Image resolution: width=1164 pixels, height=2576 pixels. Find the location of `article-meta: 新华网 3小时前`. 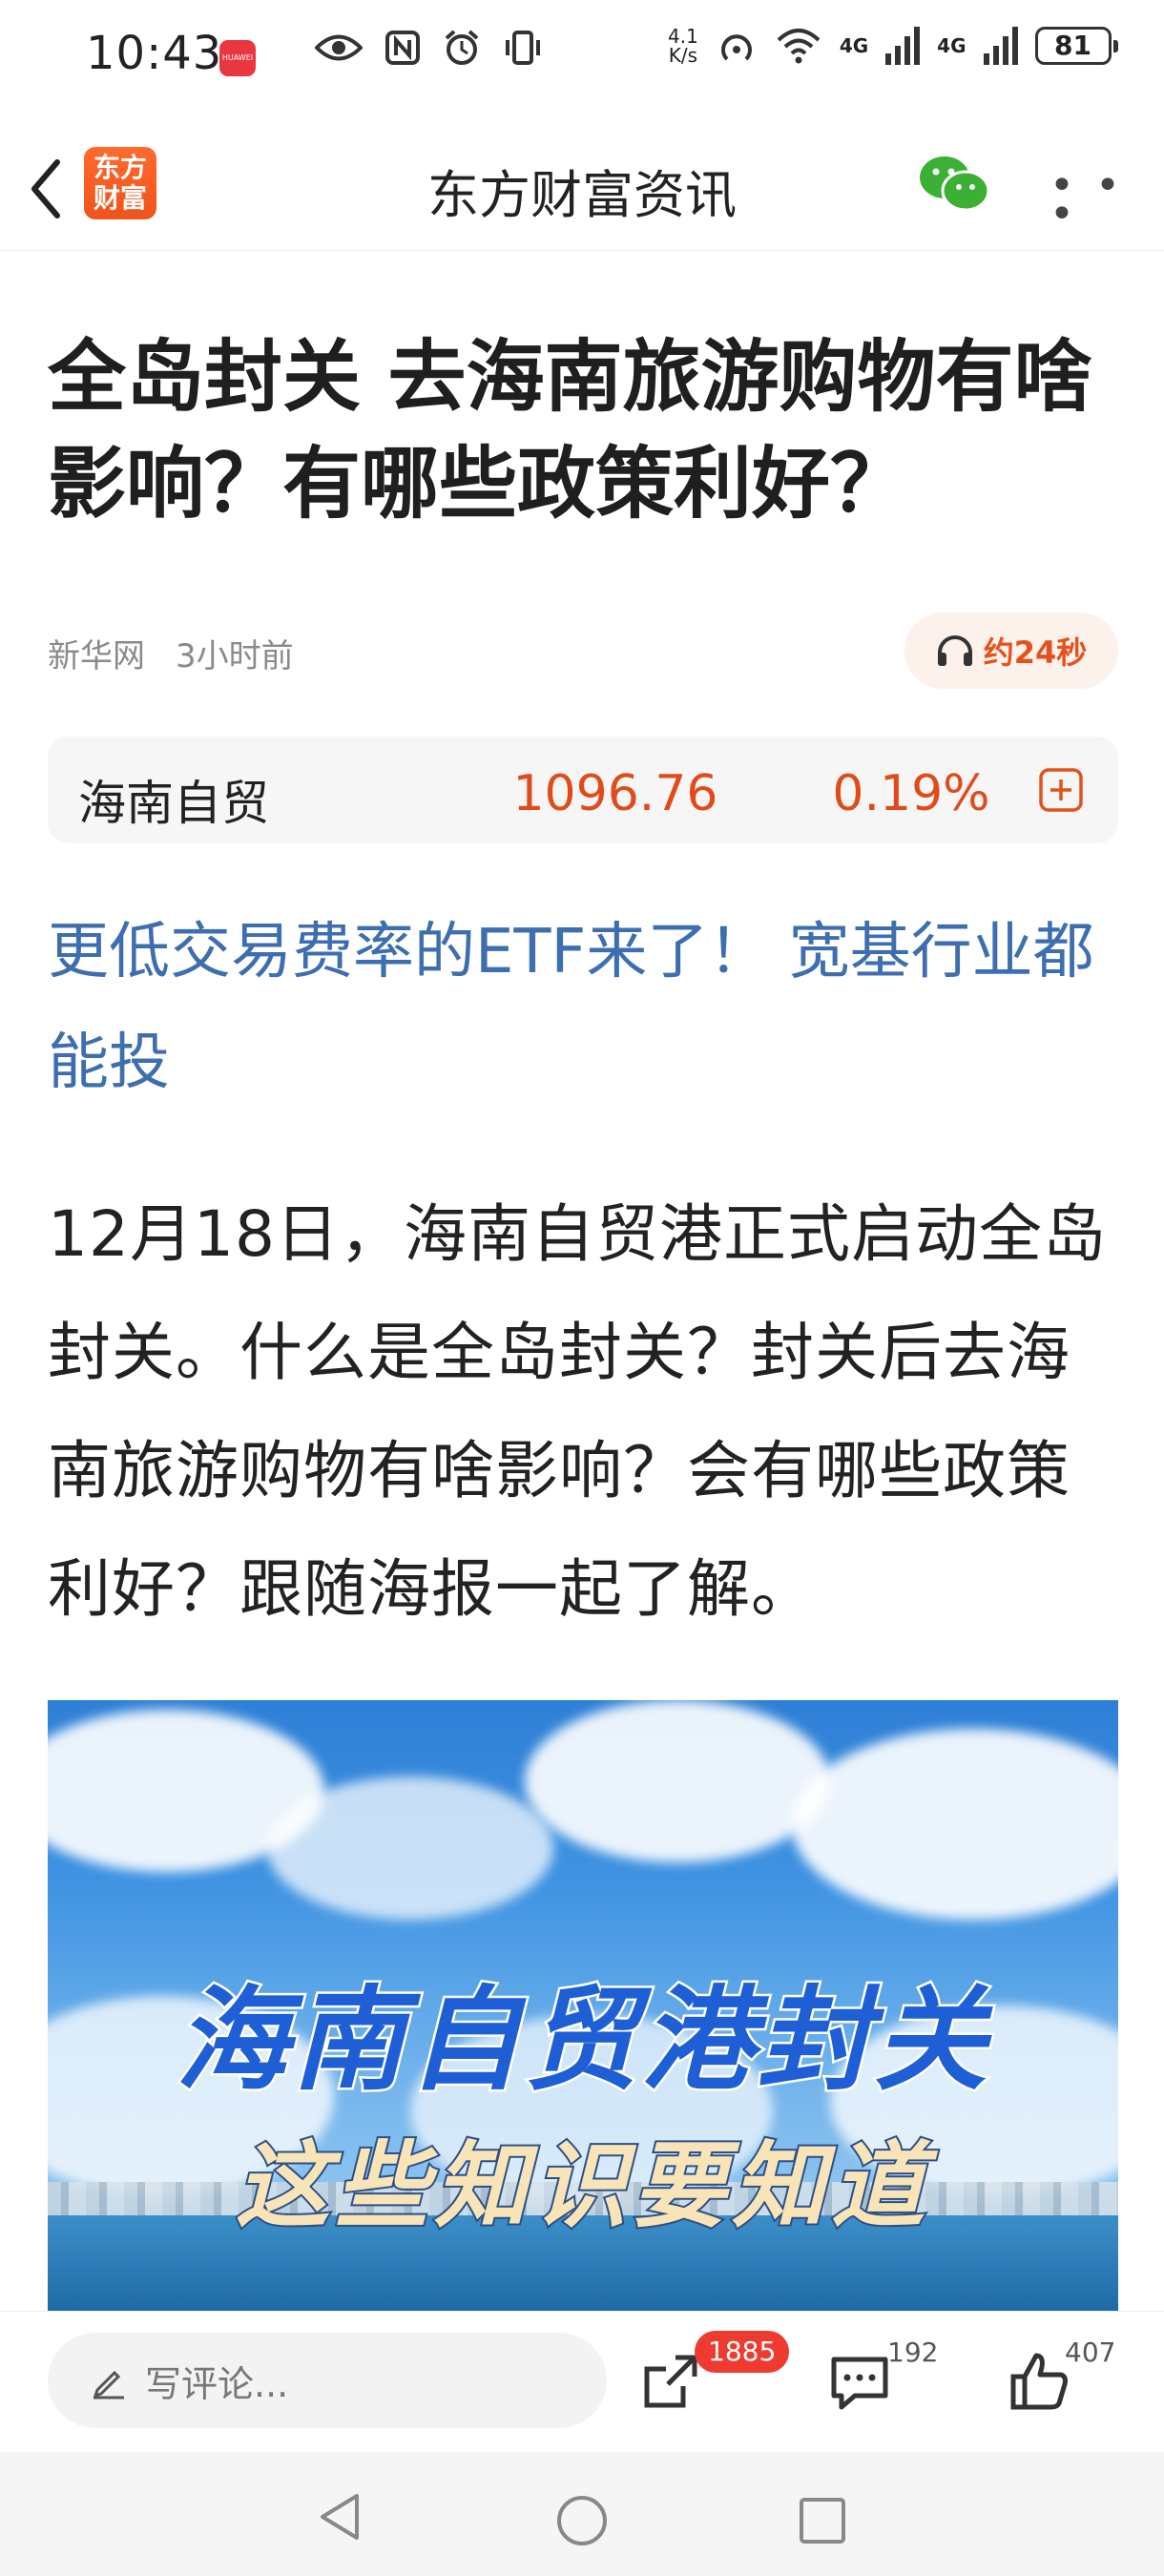

article-meta: 新华网 3小时前 is located at coordinates (171, 653).